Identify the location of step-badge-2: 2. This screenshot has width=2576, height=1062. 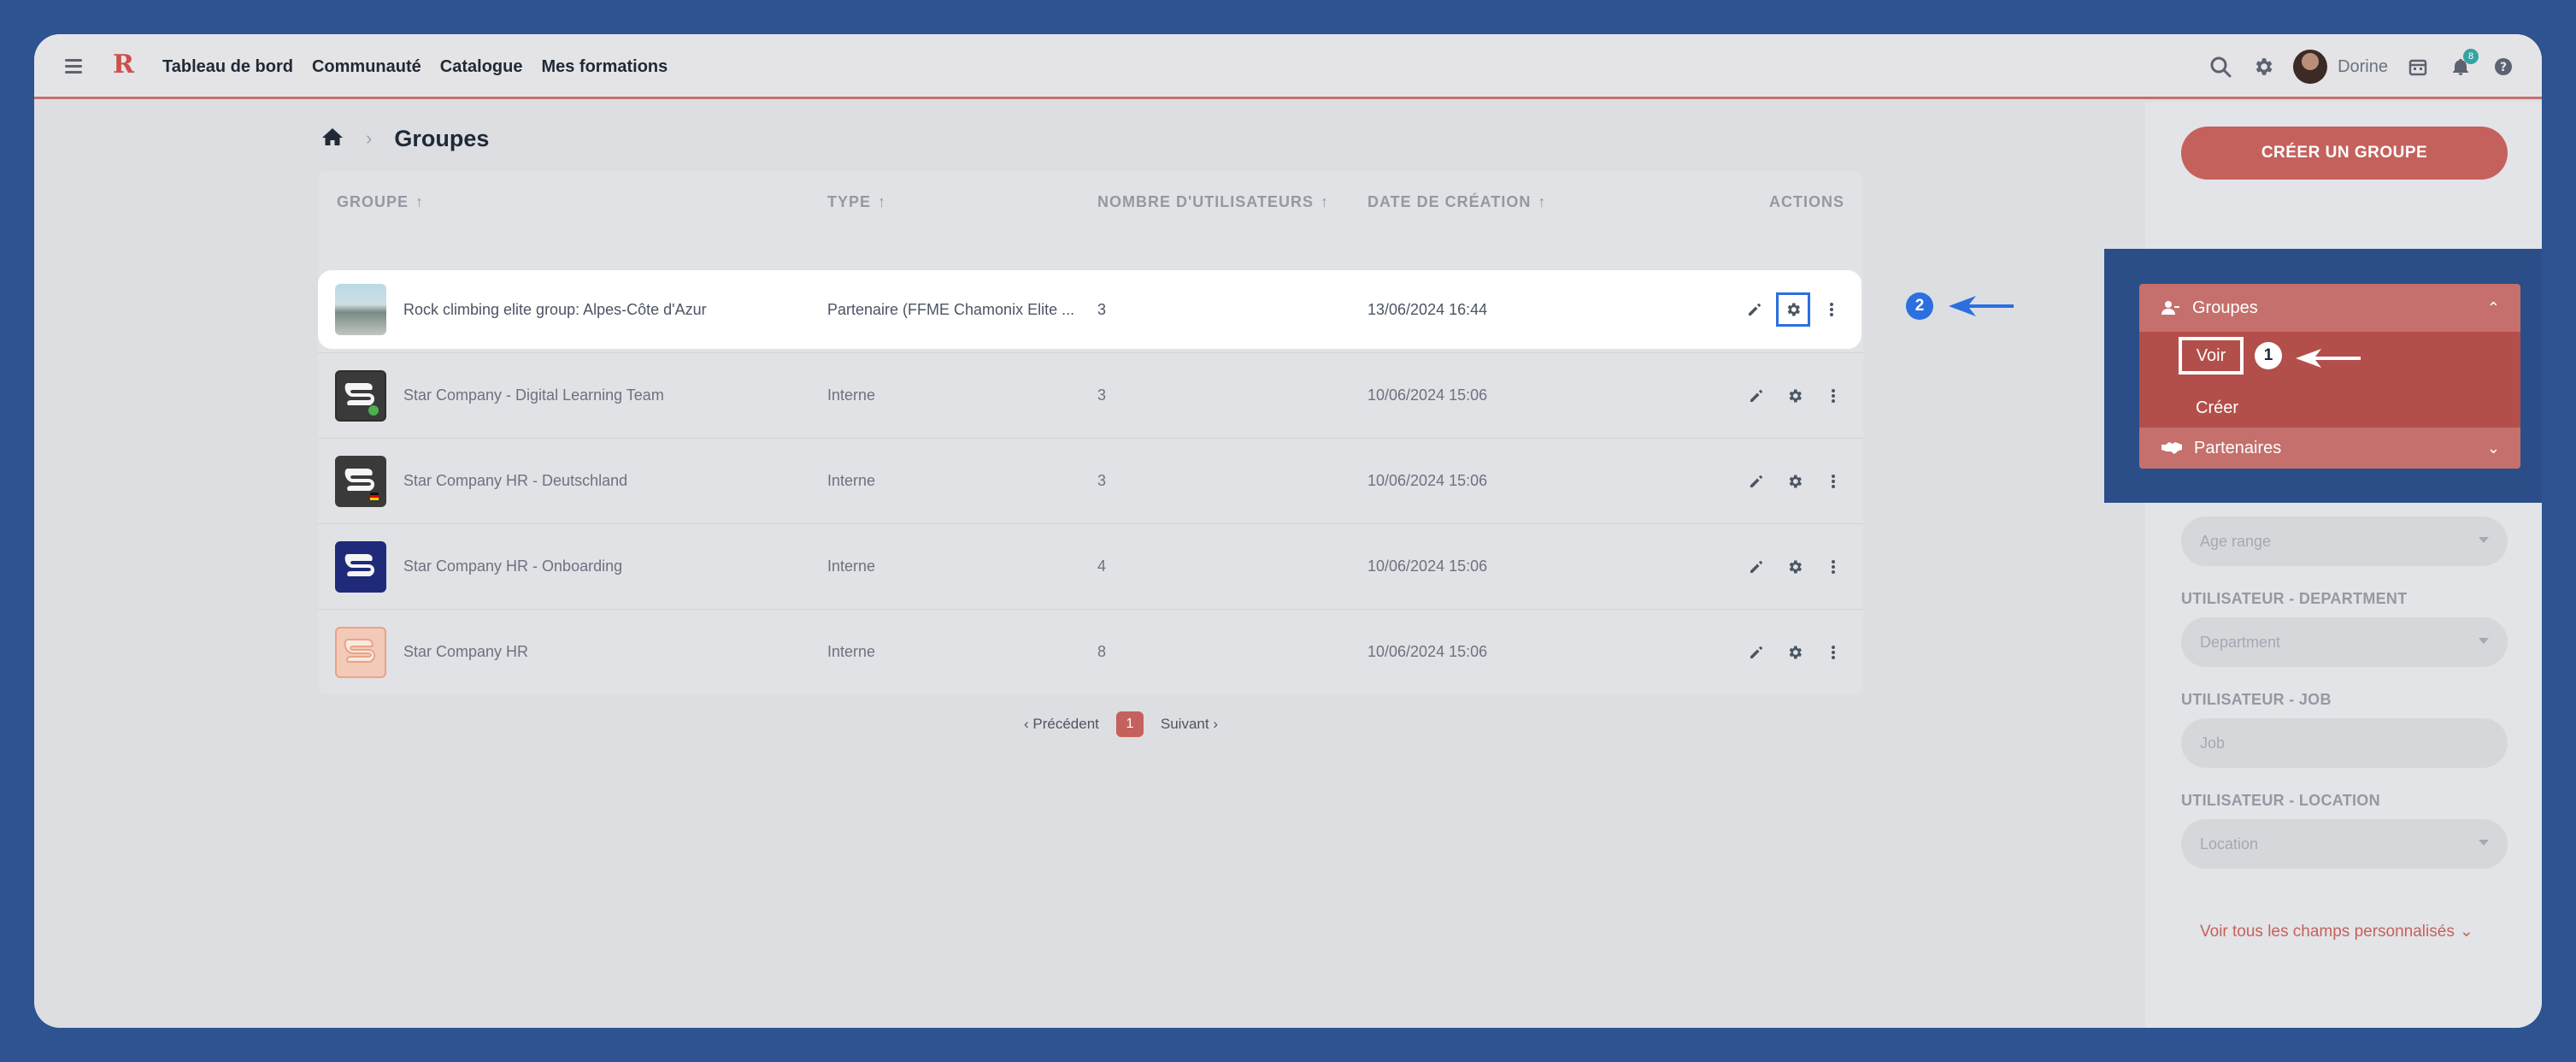
(1919, 306).